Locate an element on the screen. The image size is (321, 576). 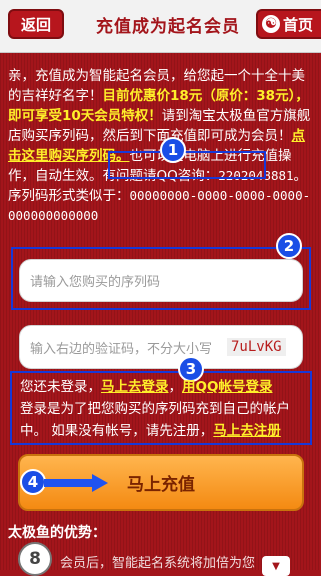
step-badge-2: 2 is located at coordinates (289, 246).